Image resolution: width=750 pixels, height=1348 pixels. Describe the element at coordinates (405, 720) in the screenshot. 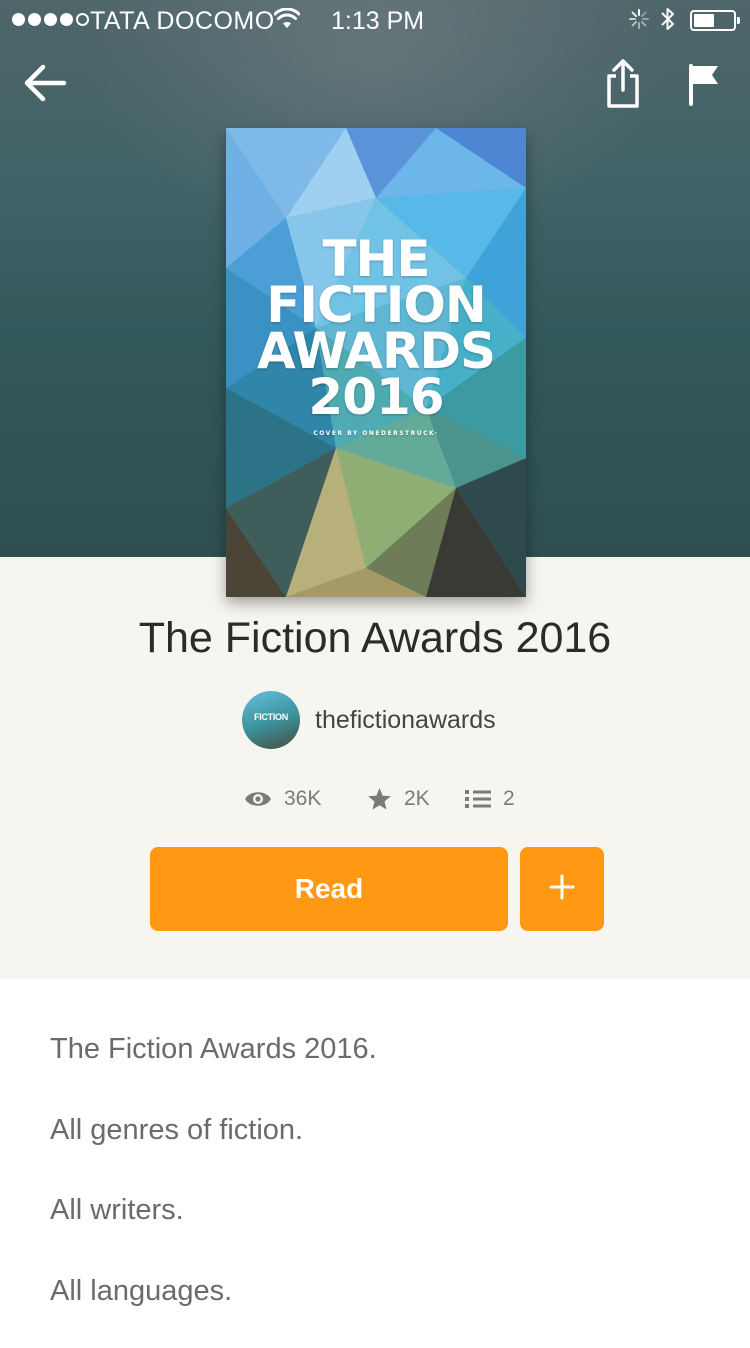

I see `author-name: thefictionawards` at that location.